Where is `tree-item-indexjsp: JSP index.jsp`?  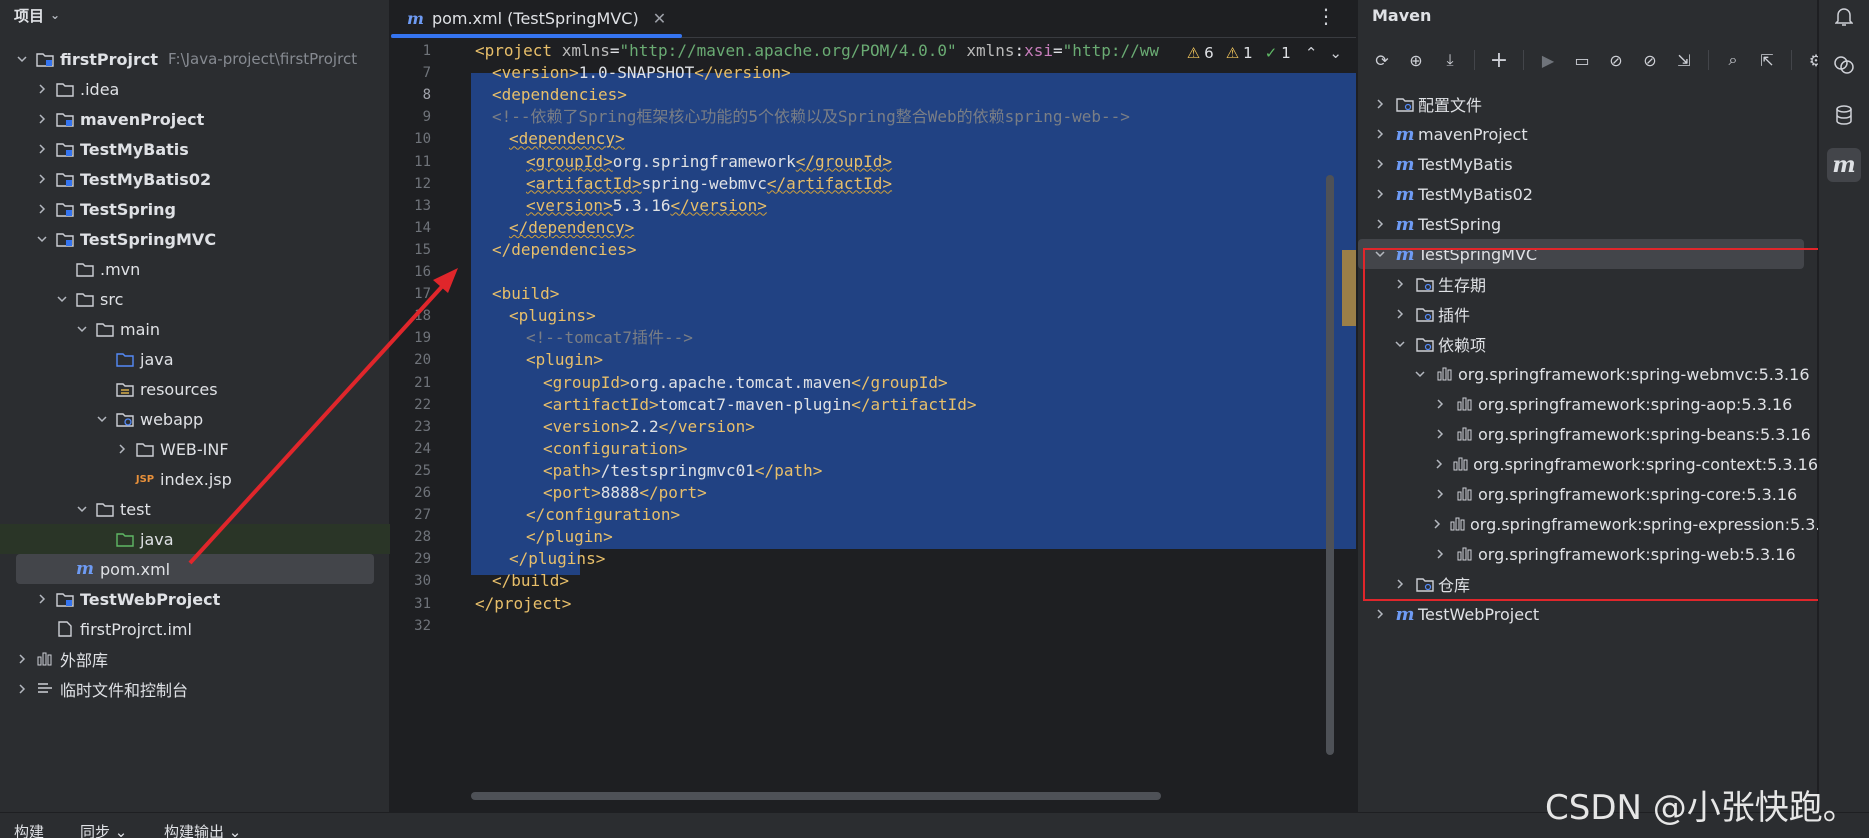 tree-item-indexjsp: JSP index.jsp is located at coordinates (195, 479).